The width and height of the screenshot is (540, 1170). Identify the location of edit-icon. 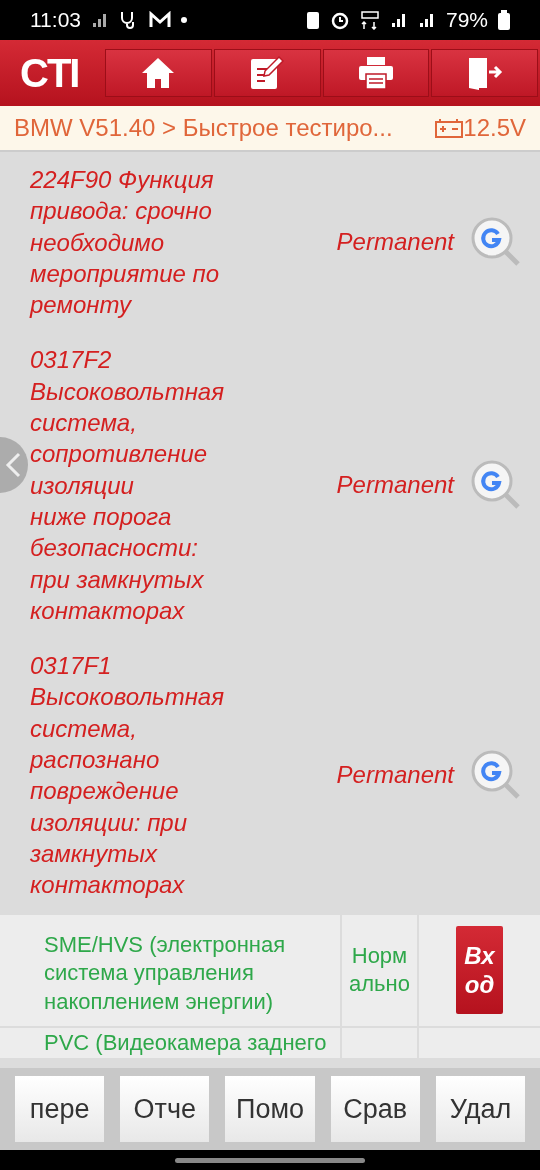
(267, 73).